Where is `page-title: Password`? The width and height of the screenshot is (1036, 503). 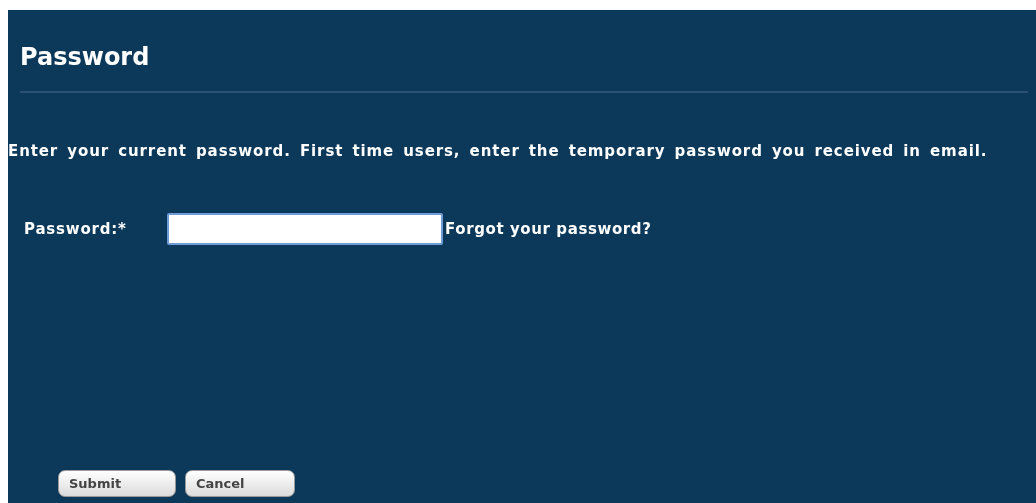
page-title: Password is located at coordinates (85, 57).